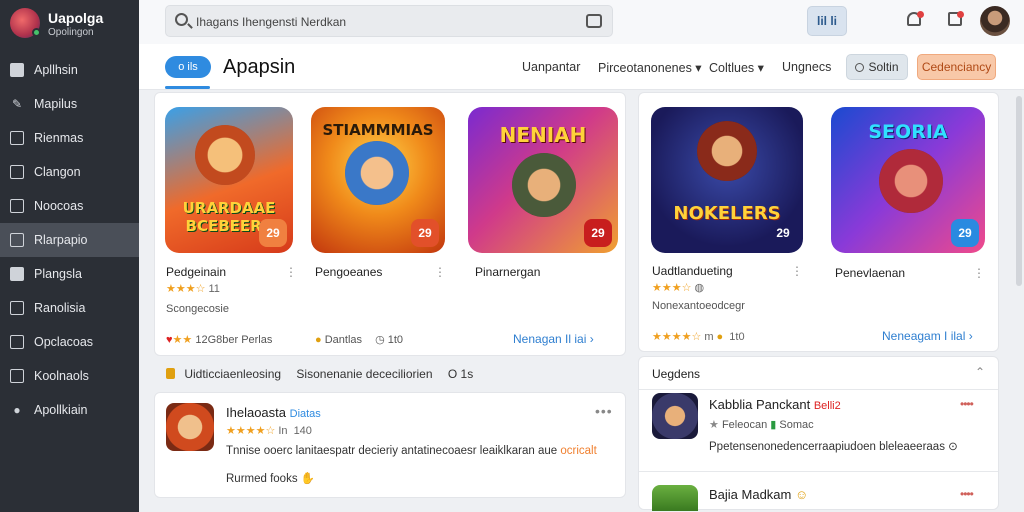  I want to click on game-name: Penevlaenan, so click(870, 273).